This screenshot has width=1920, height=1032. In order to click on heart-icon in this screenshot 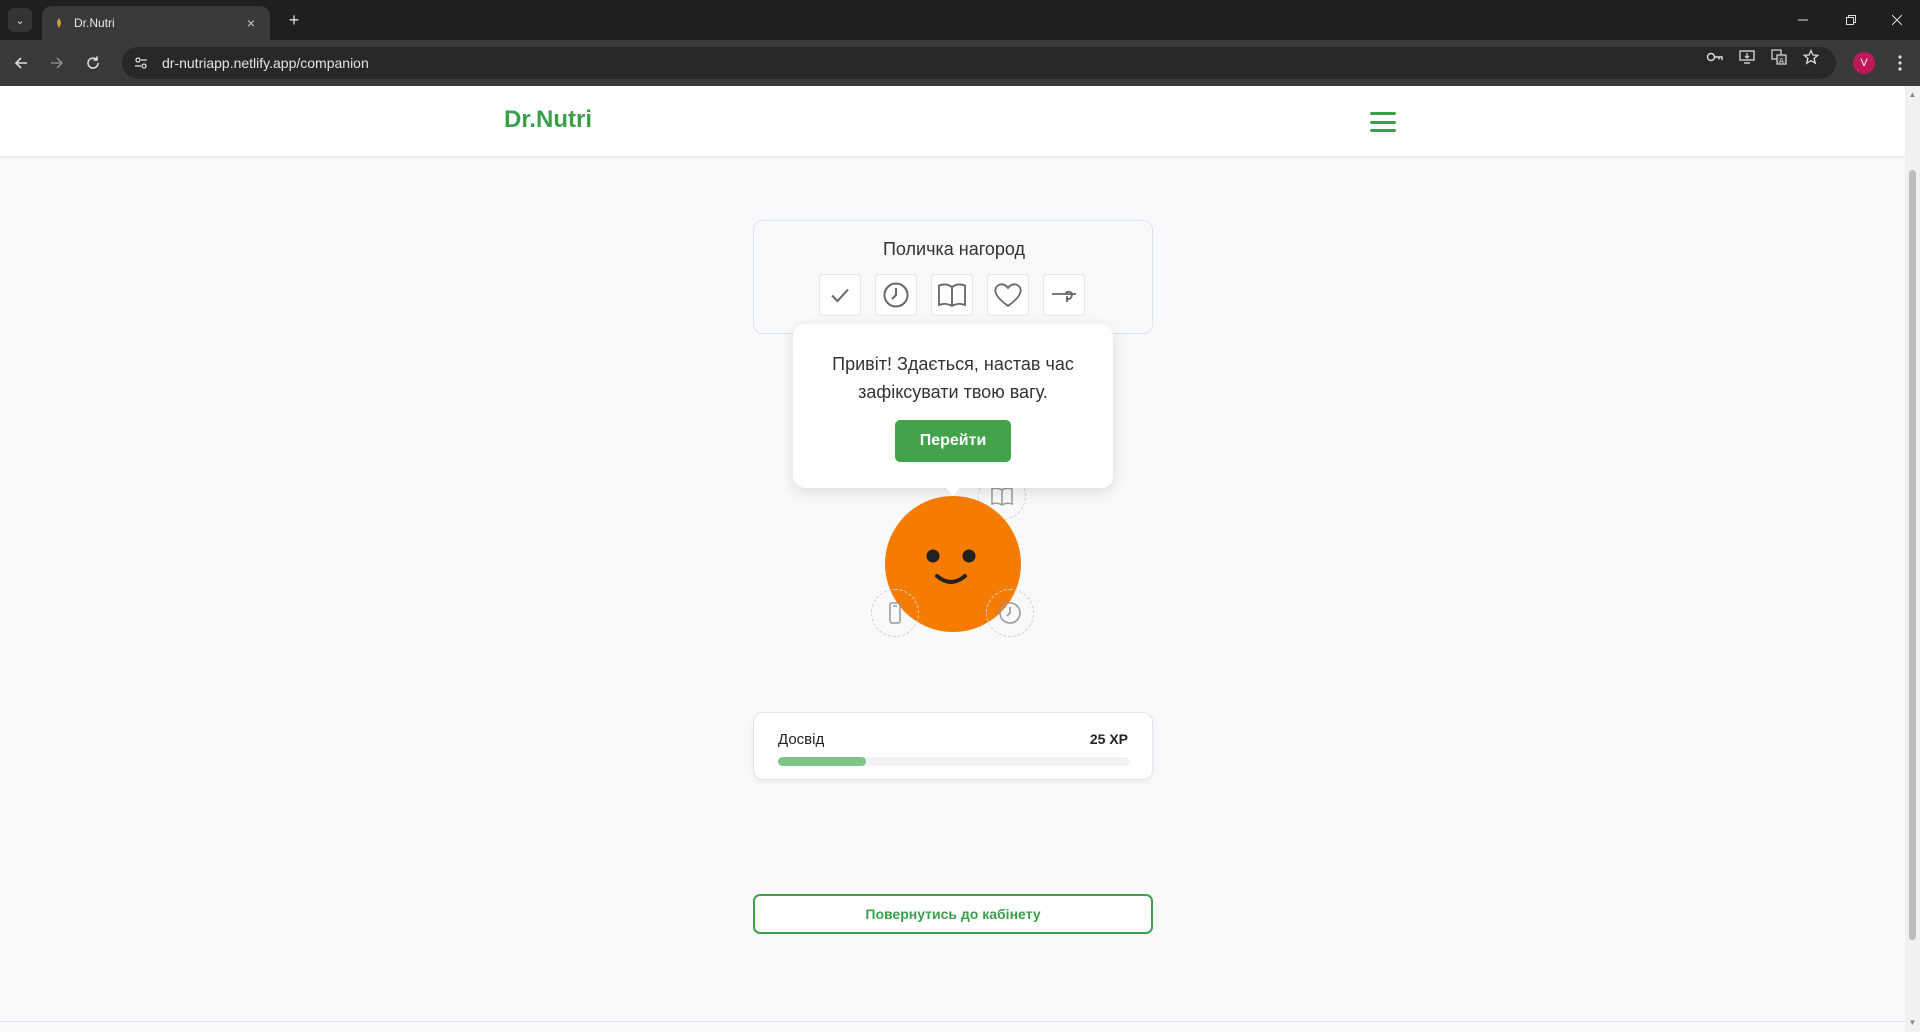, I will do `click(1008, 295)`.